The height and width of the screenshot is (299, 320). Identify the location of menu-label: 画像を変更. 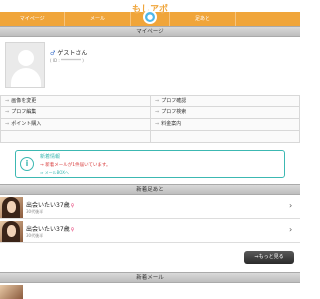
(24, 101).